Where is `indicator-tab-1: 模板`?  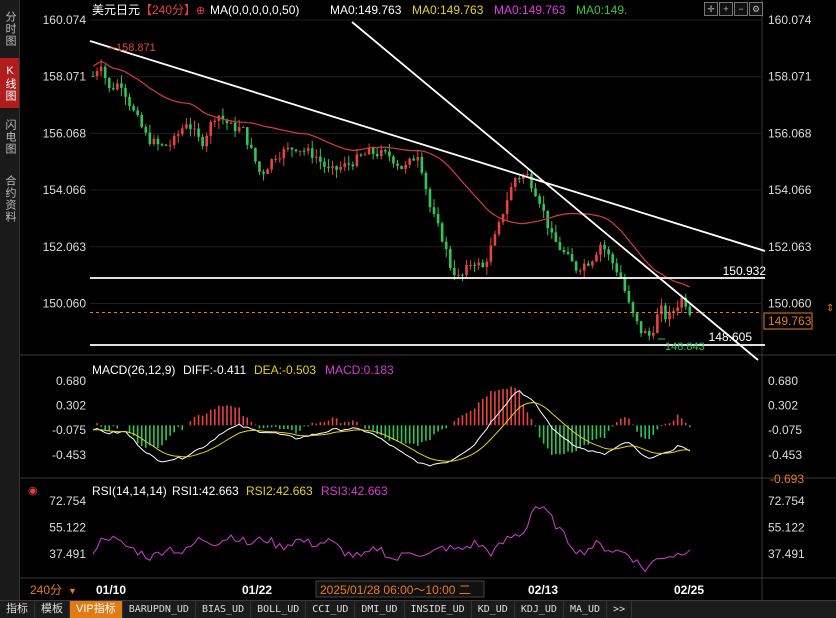
indicator-tab-1: 模板 is located at coordinates (52, 609).